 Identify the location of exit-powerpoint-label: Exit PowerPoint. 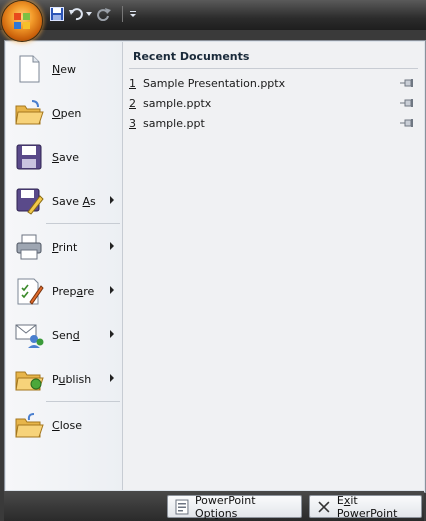
(367, 506).